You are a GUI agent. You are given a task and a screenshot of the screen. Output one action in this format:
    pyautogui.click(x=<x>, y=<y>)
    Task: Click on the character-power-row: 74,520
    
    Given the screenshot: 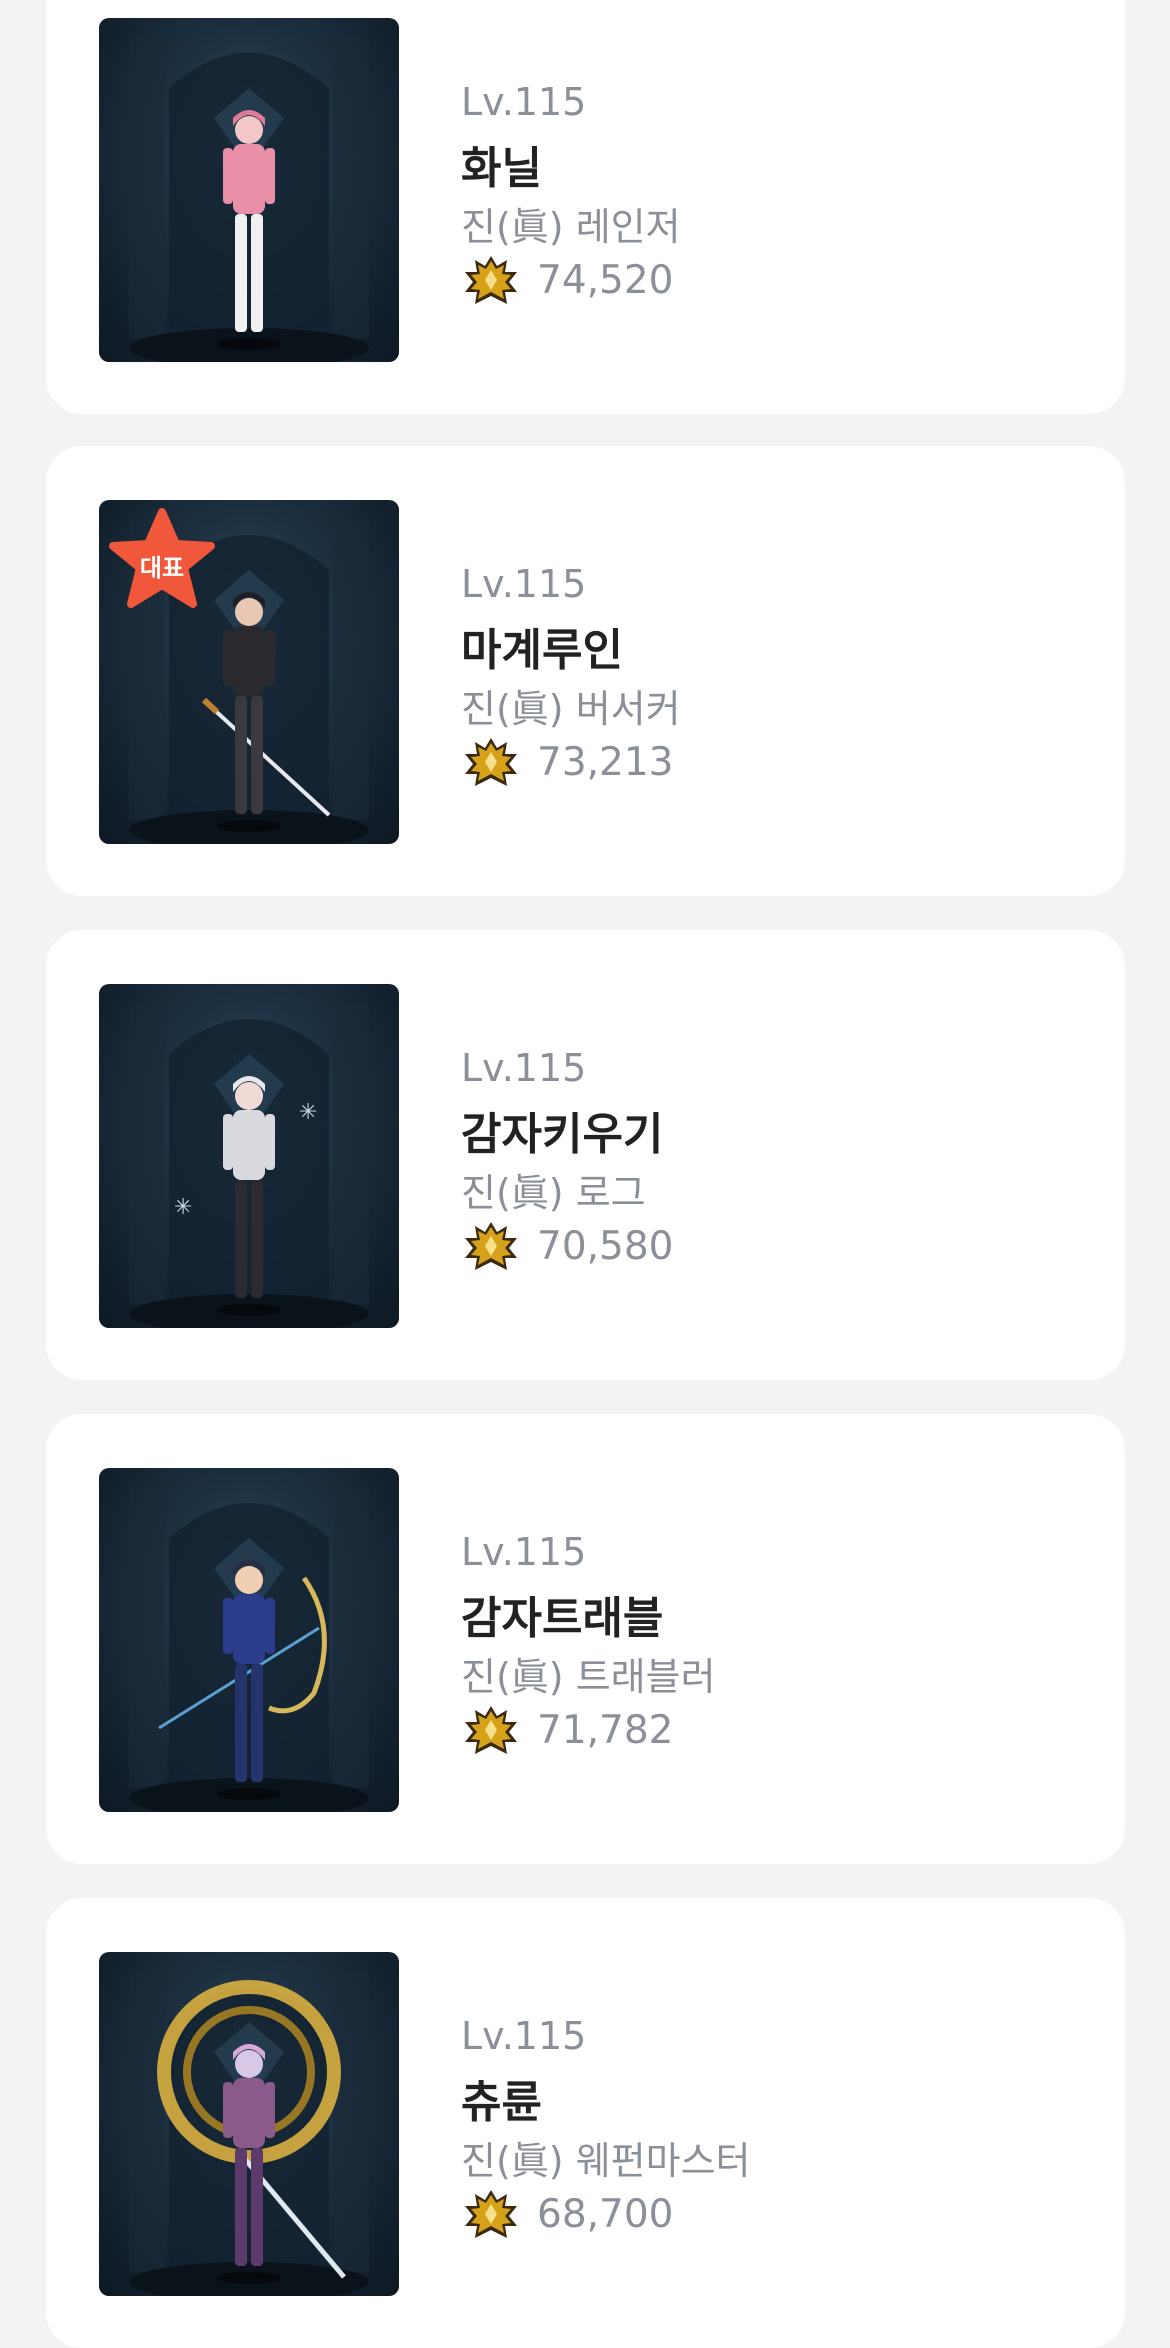 What is the action you would take?
    pyautogui.click(x=567, y=280)
    